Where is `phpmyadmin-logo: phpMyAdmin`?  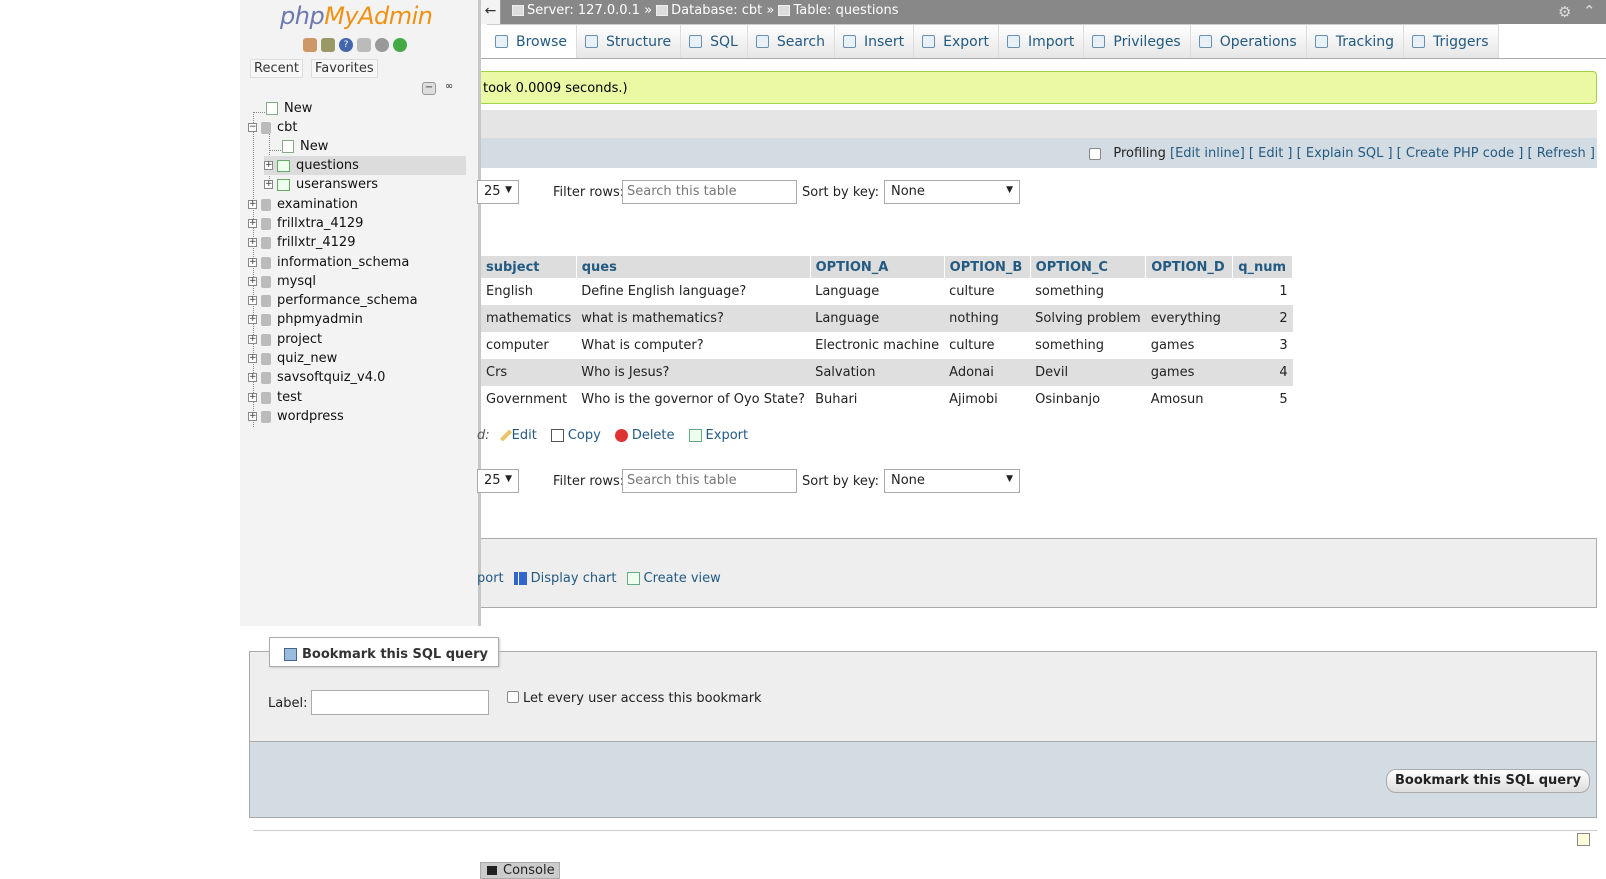
phpmyadmin-logo: phpMyAdmin is located at coordinates (356, 16).